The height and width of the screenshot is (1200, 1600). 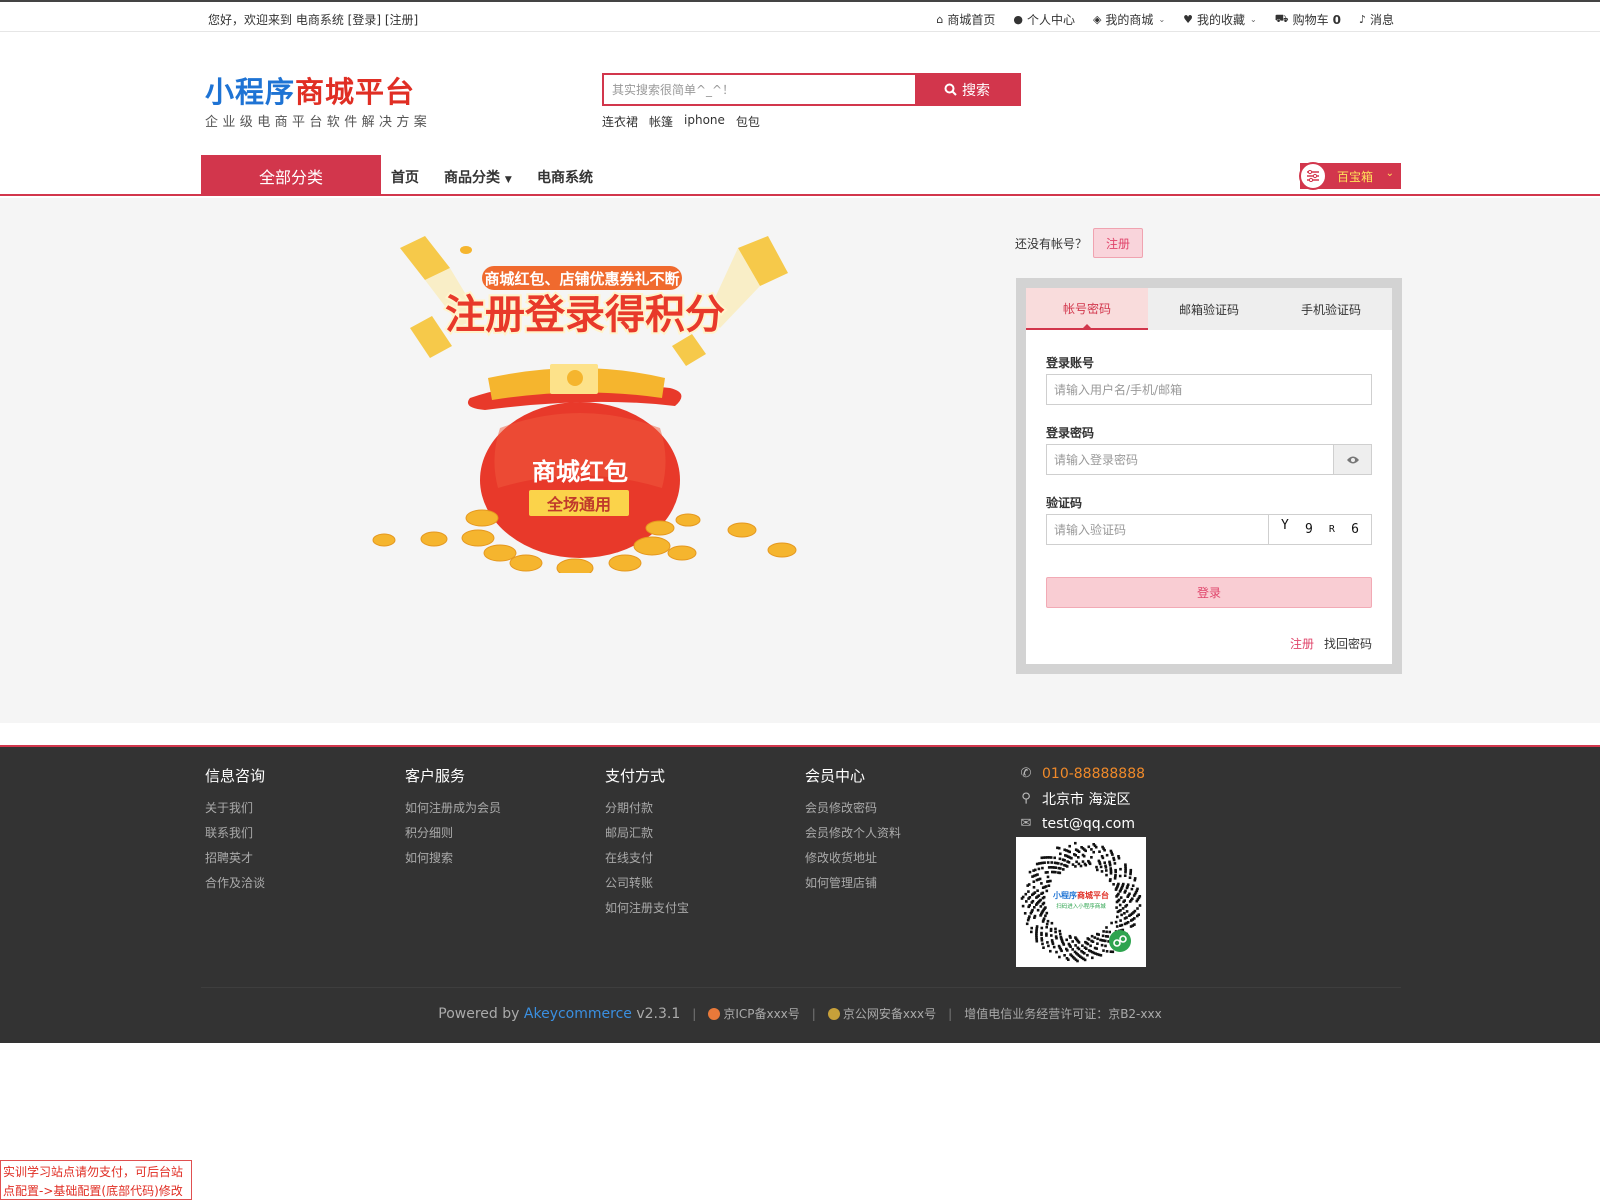 I want to click on search-bar: 搜索, so click(x=811, y=89).